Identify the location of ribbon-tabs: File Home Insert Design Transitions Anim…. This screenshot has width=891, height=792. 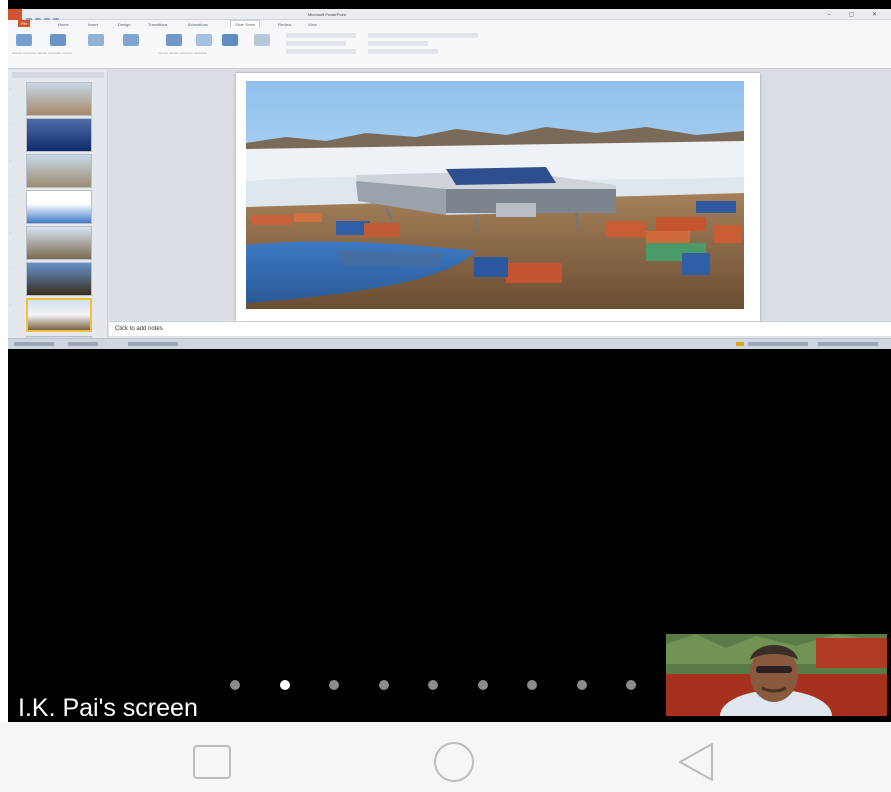
(449, 24).